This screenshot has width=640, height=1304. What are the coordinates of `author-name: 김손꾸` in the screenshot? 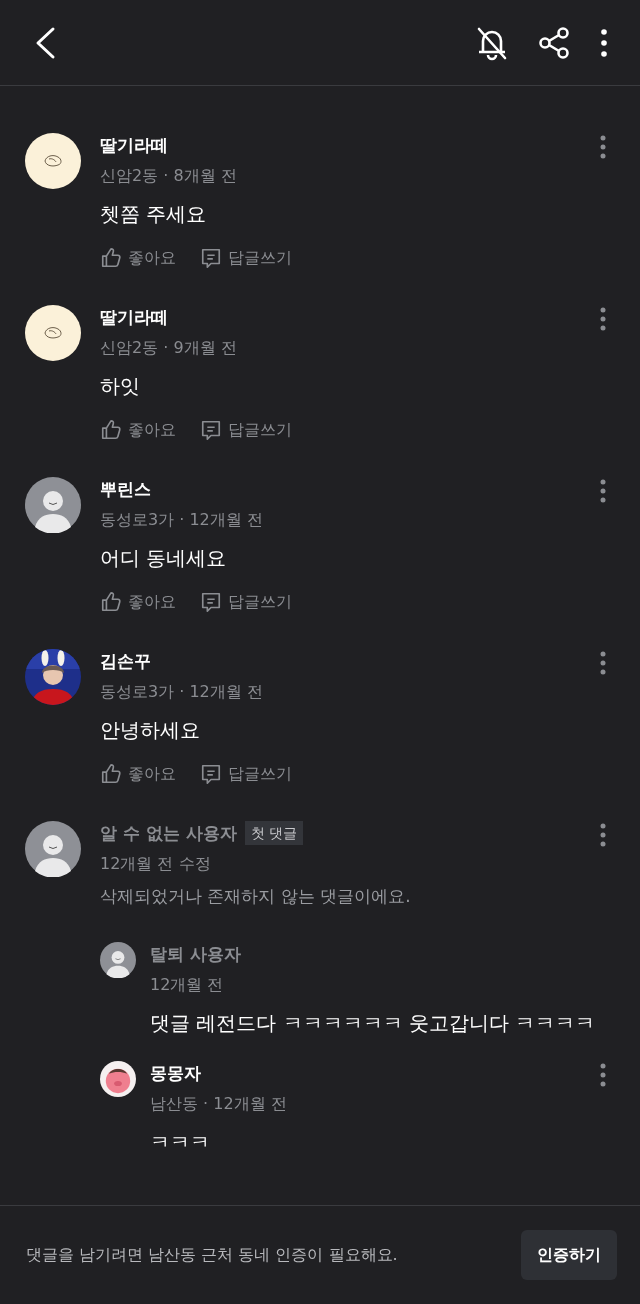 It's located at (125, 661).